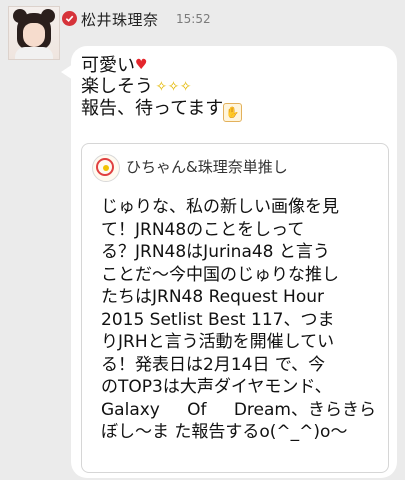 The width and height of the screenshot is (405, 480). What do you see at coordinates (193, 19) in the screenshot?
I see `message-time: 15:52` at bounding box center [193, 19].